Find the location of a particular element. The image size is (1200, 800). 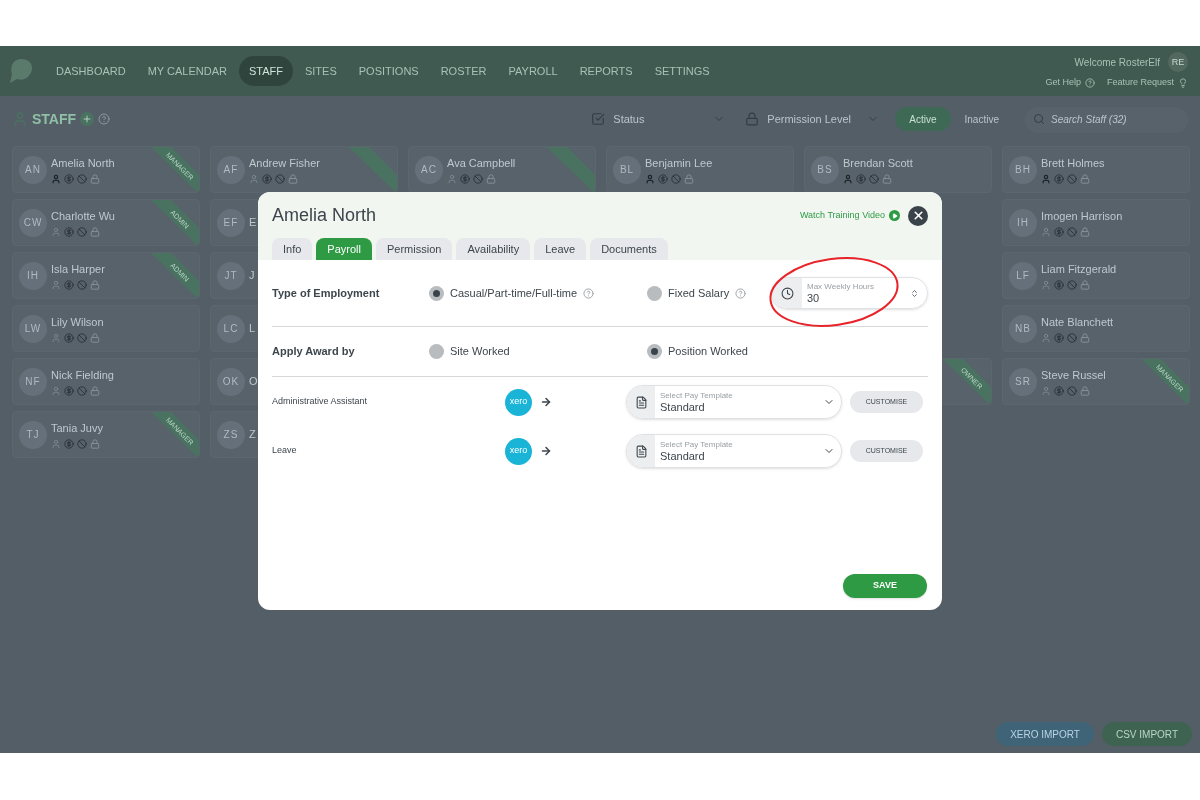

nav-item: SITES is located at coordinates (320, 71).